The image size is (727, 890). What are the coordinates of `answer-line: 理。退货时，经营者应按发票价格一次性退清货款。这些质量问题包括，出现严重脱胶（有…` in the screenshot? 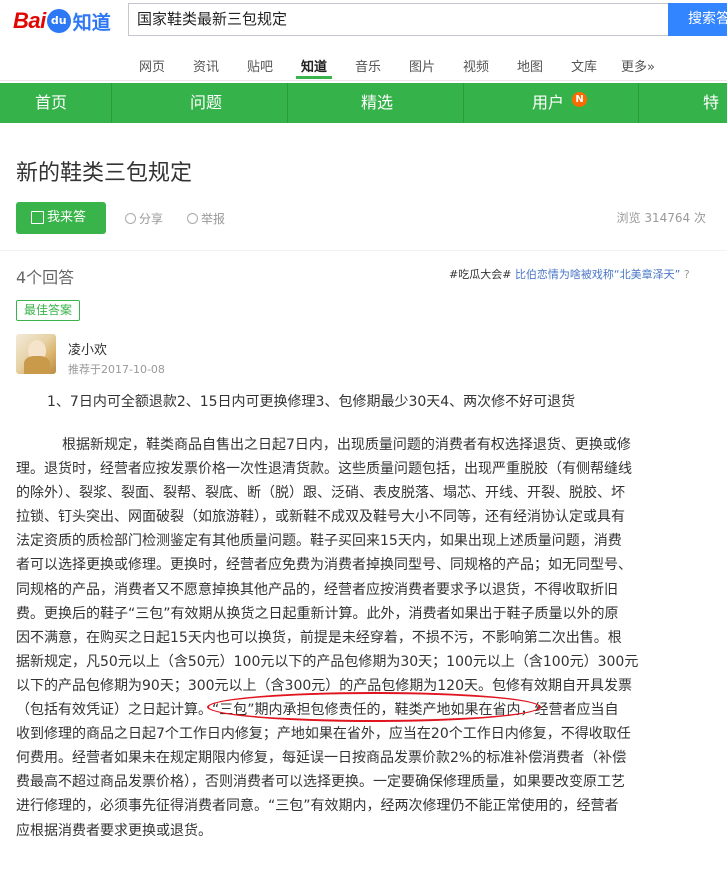 It's located at (324, 469).